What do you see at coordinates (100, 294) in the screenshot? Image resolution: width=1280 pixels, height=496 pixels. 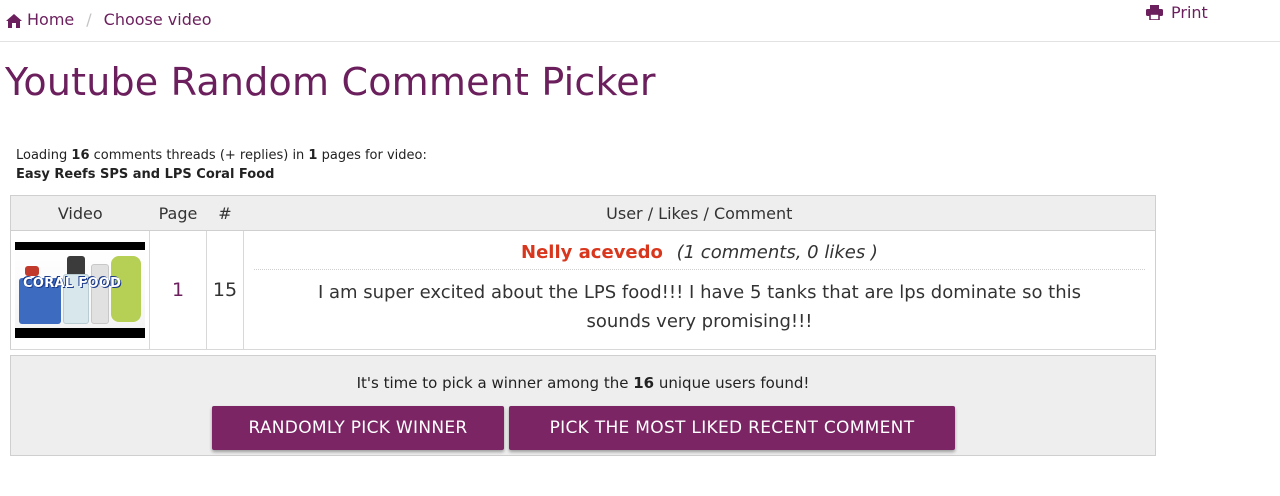 I see `jar-shape` at bounding box center [100, 294].